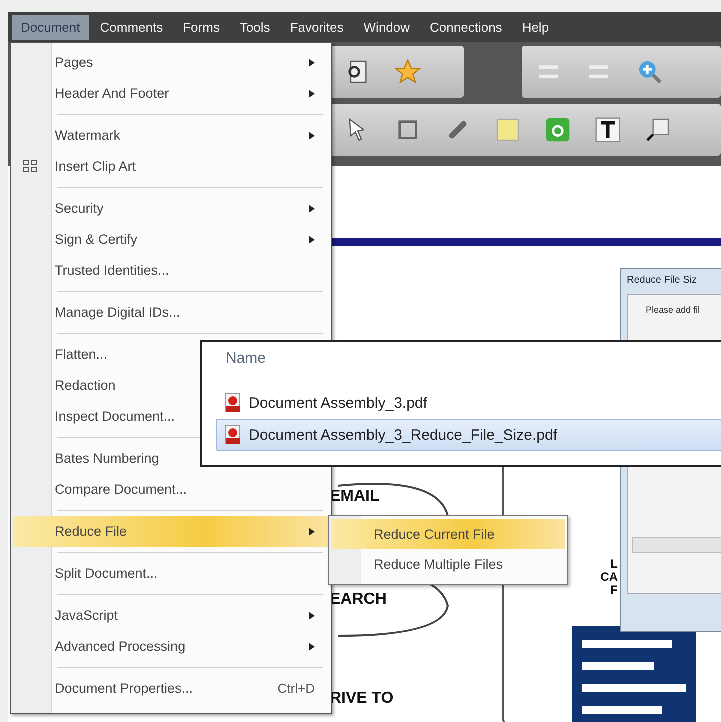  What do you see at coordinates (171, 135) in the screenshot?
I see `menu-item: Watermark` at bounding box center [171, 135].